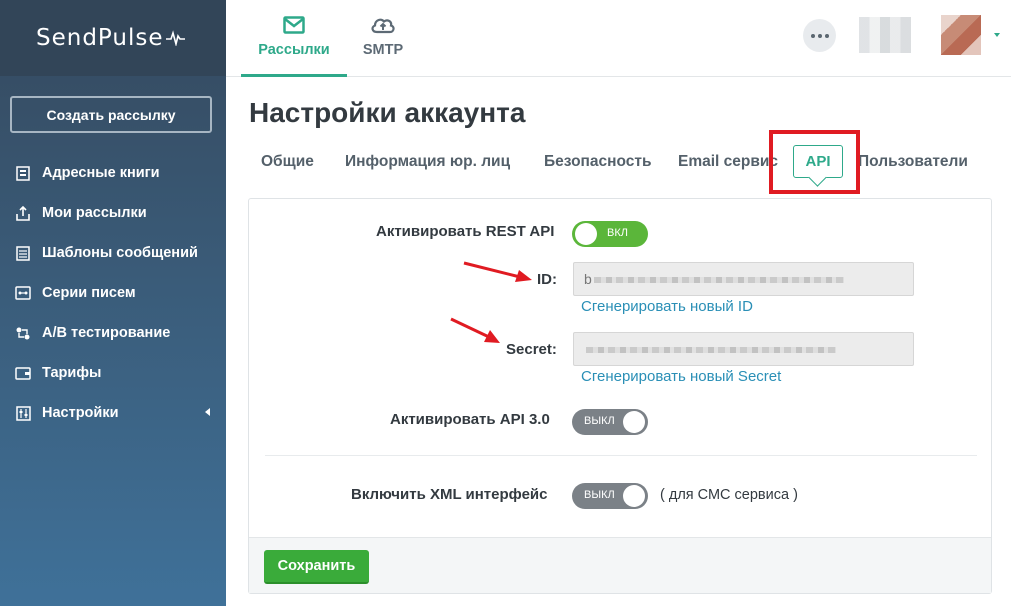  What do you see at coordinates (961, 35) in the screenshot?
I see `avatar` at bounding box center [961, 35].